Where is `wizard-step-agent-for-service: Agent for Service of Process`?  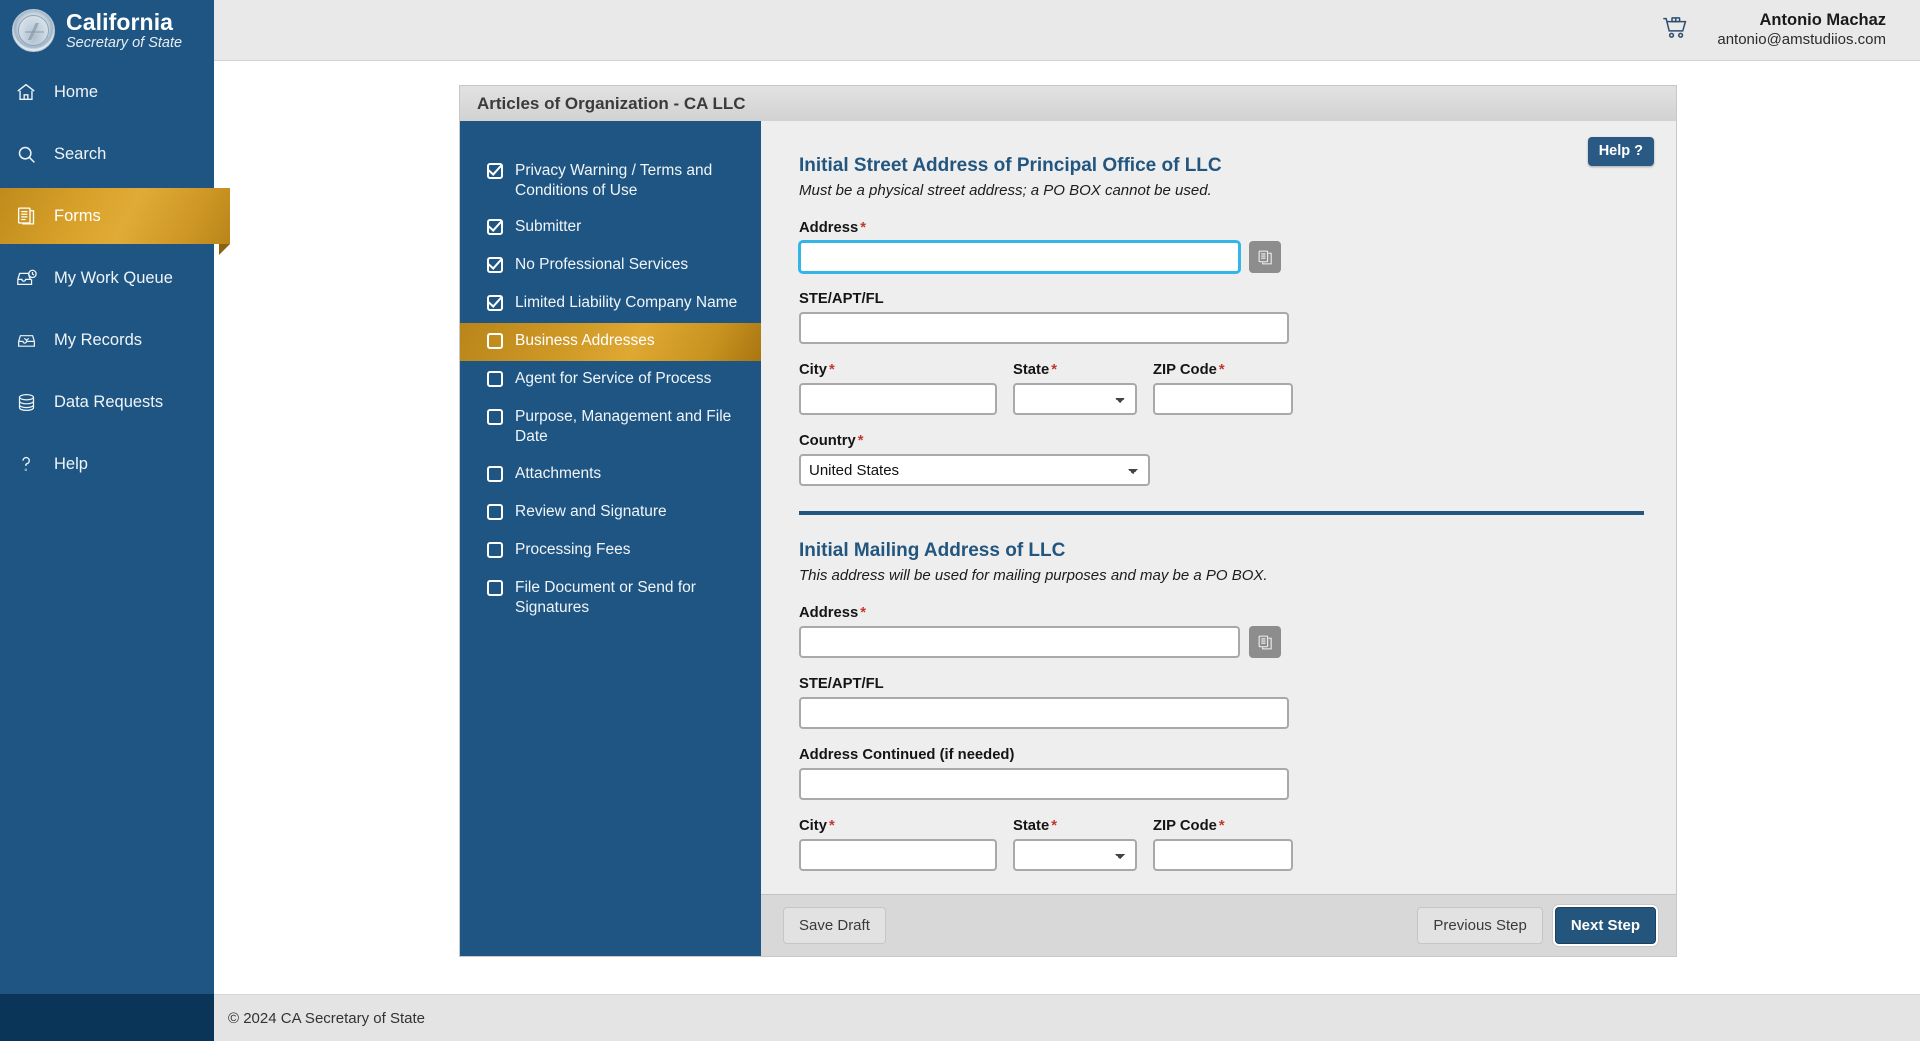 wizard-step-agent-for-service: Agent for Service of Process is located at coordinates (610, 380).